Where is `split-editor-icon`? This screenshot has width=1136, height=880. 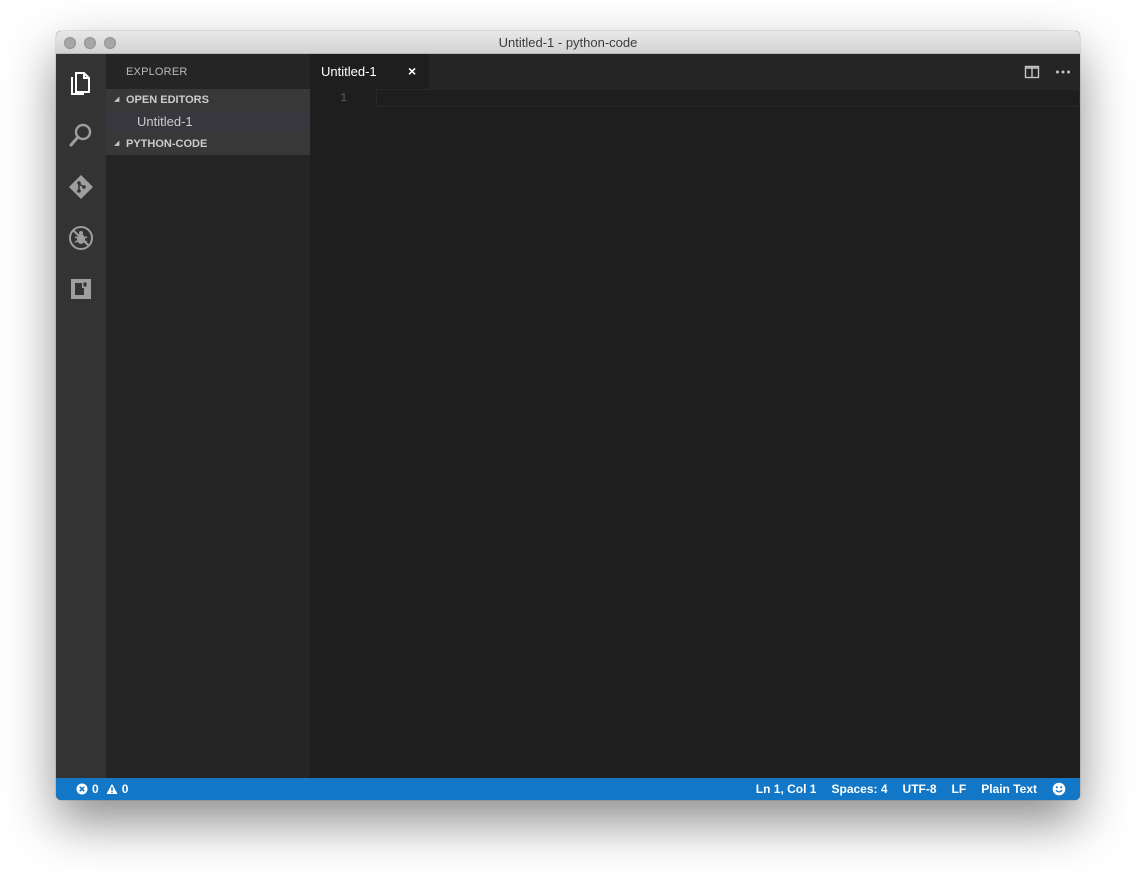
split-editor-icon is located at coordinates (1032, 71).